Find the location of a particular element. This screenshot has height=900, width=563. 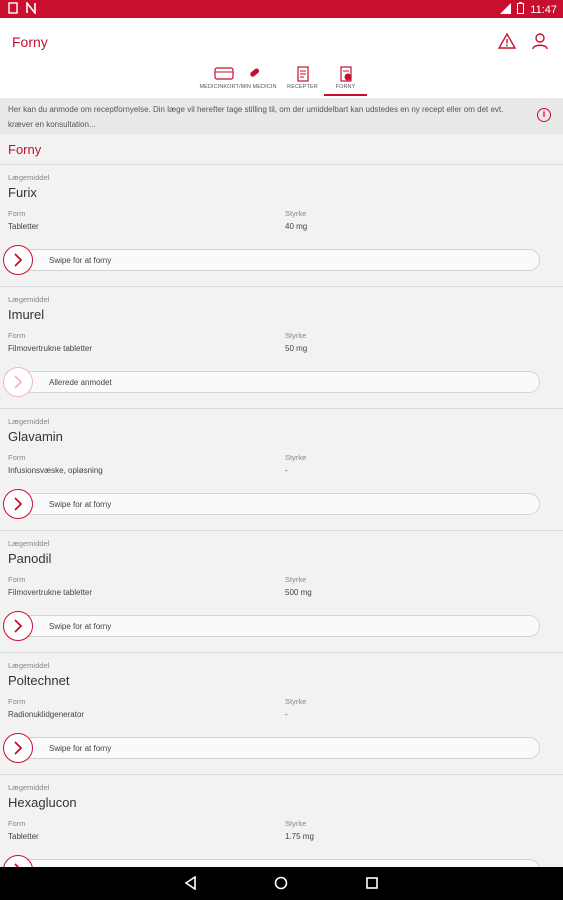

tab-recepter: RECEPTER is located at coordinates (302, 80).